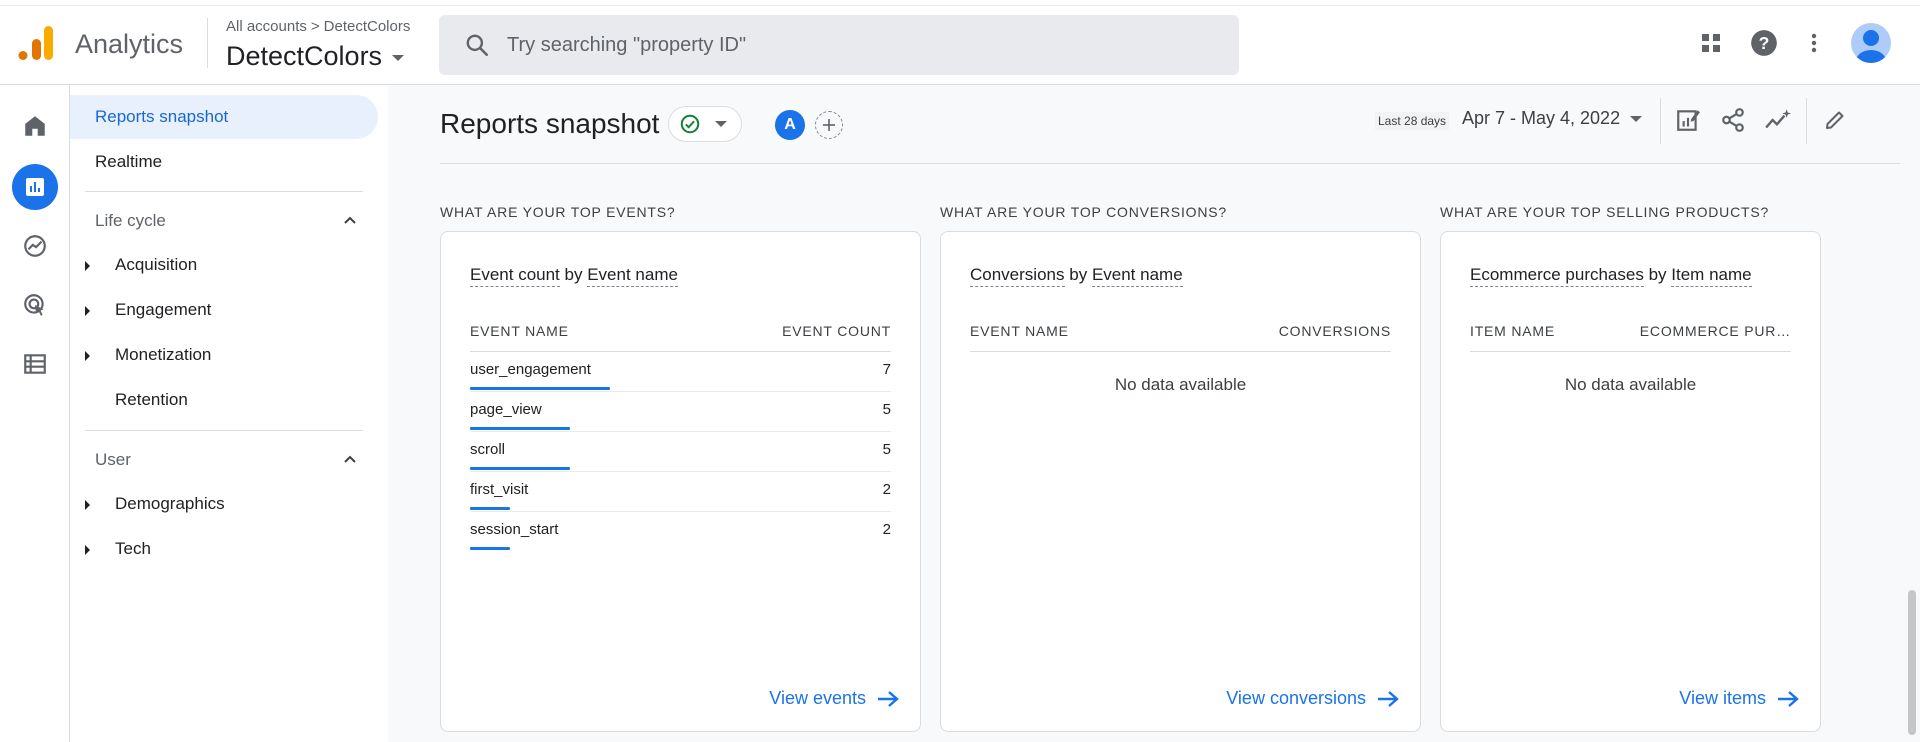 This screenshot has width=1920, height=742. I want to click on nav-retention: Retention, so click(129, 400).